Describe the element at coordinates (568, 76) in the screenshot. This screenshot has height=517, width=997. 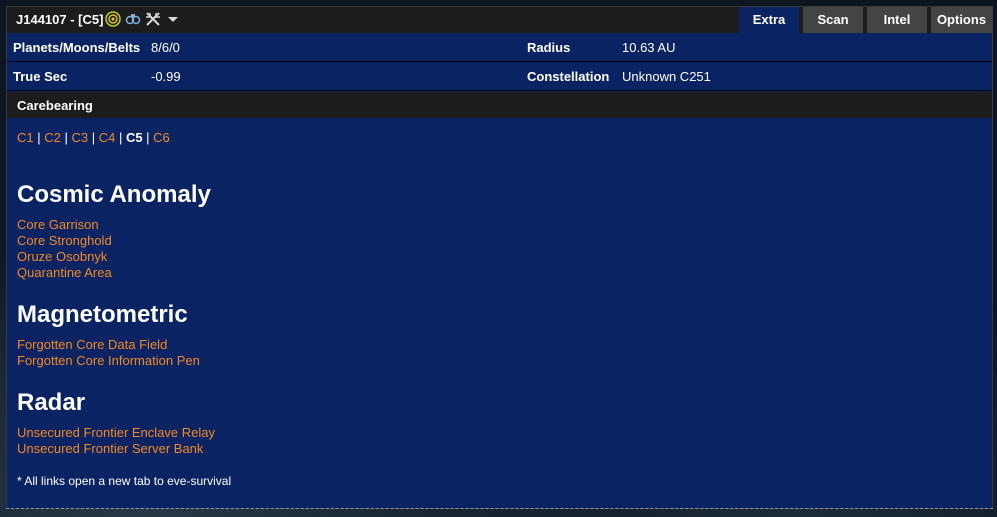
I see `constellation-label: Constellation` at that location.